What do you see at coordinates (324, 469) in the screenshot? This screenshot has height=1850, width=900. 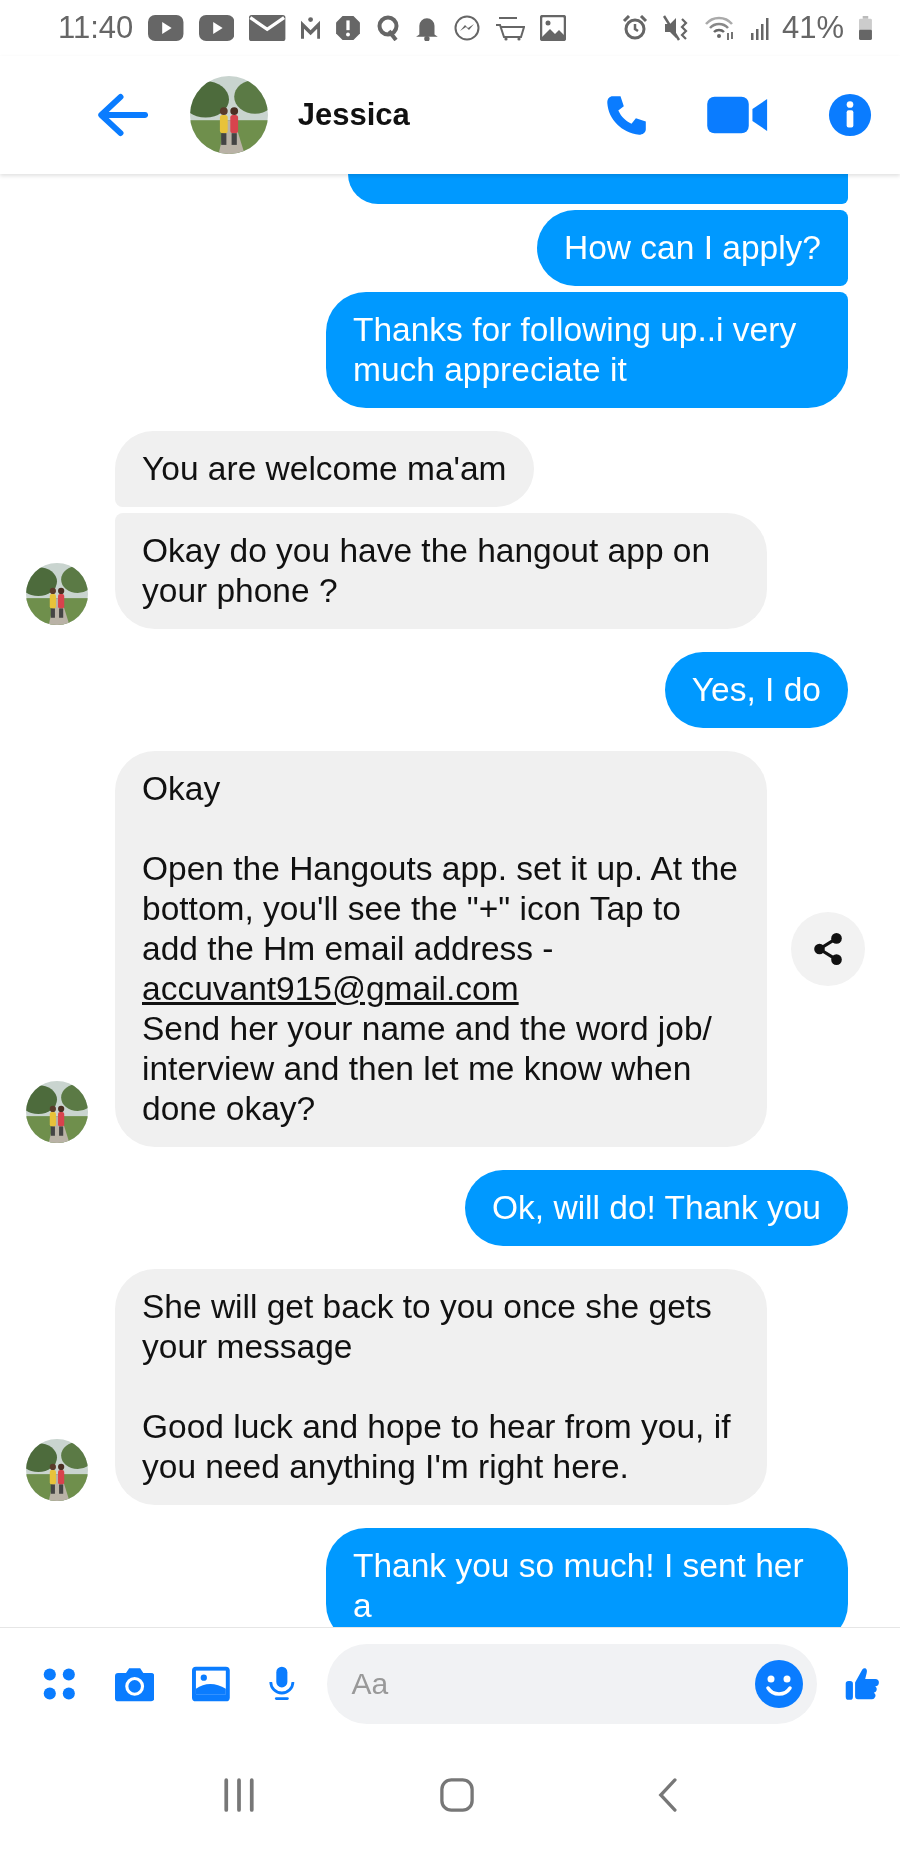 I see `message-text: You are welcome ma'am` at bounding box center [324, 469].